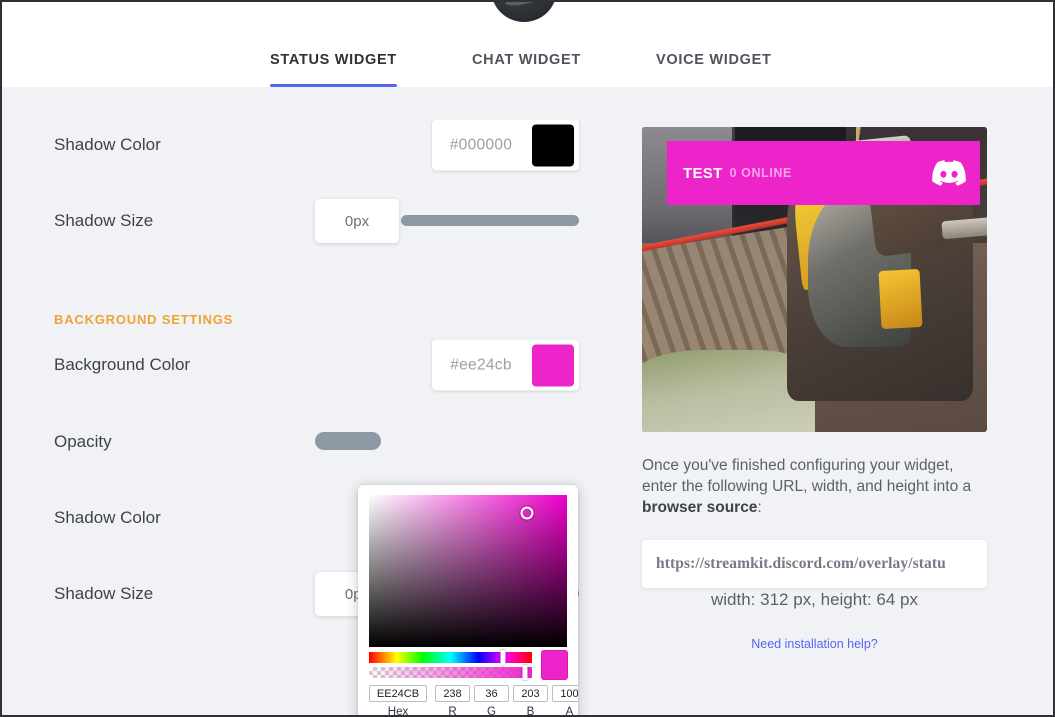 The width and height of the screenshot is (1055, 717). I want to click on instructions-browser-source: browser source, so click(700, 507).